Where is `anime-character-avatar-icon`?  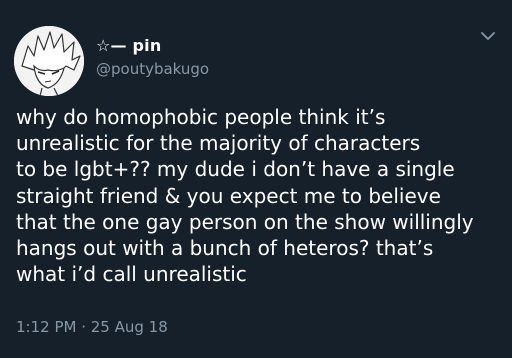
anime-character-avatar-icon is located at coordinates (49, 61).